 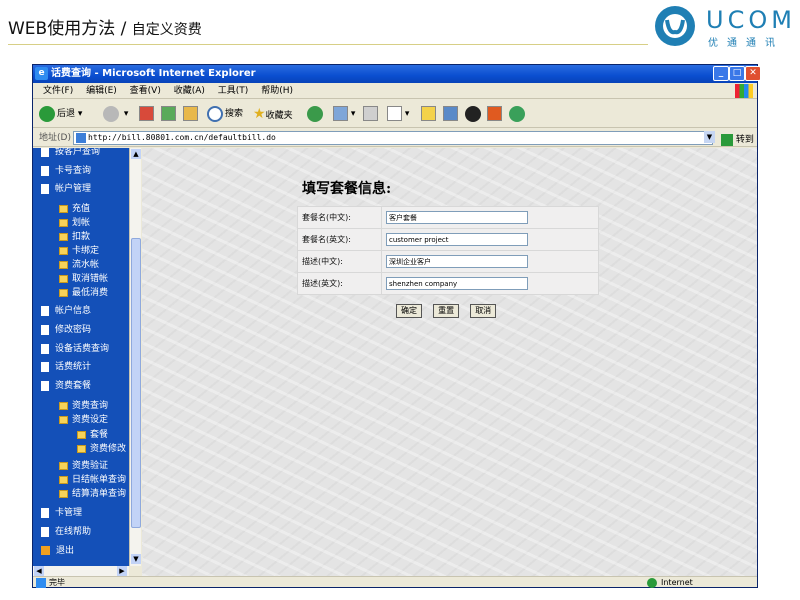 I want to click on package-name-en-input, so click(x=457, y=239).